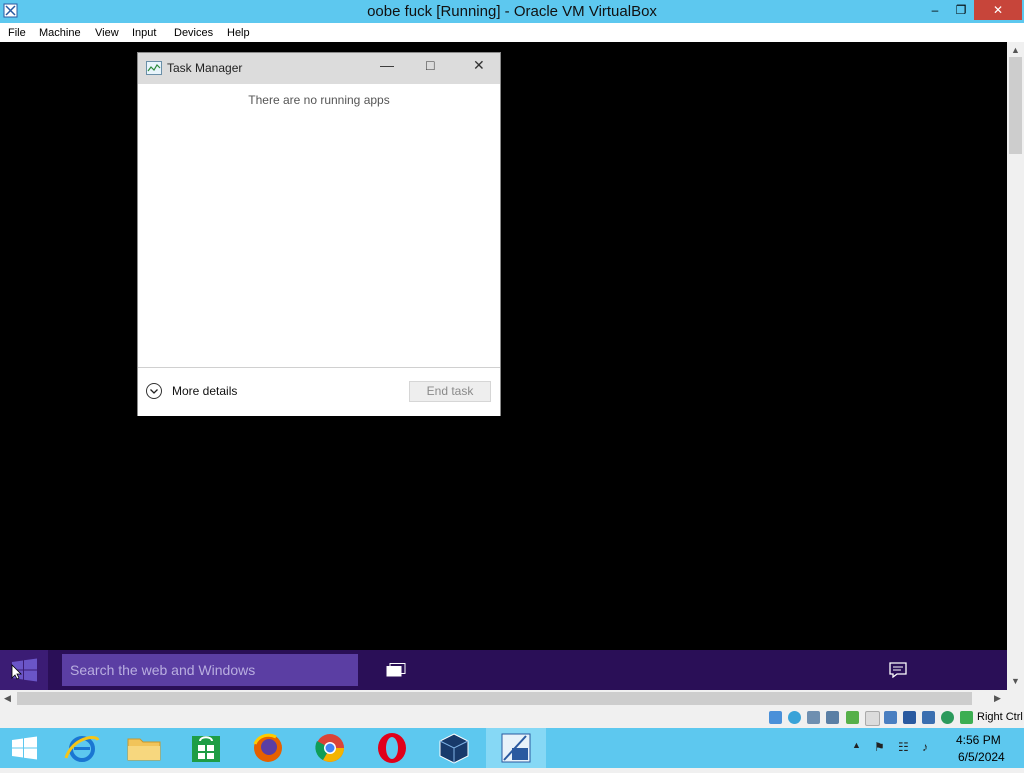 The height and width of the screenshot is (773, 1024). What do you see at coordinates (512, 717) in the screenshot?
I see `vm-status-bar: Right Ctrl` at bounding box center [512, 717].